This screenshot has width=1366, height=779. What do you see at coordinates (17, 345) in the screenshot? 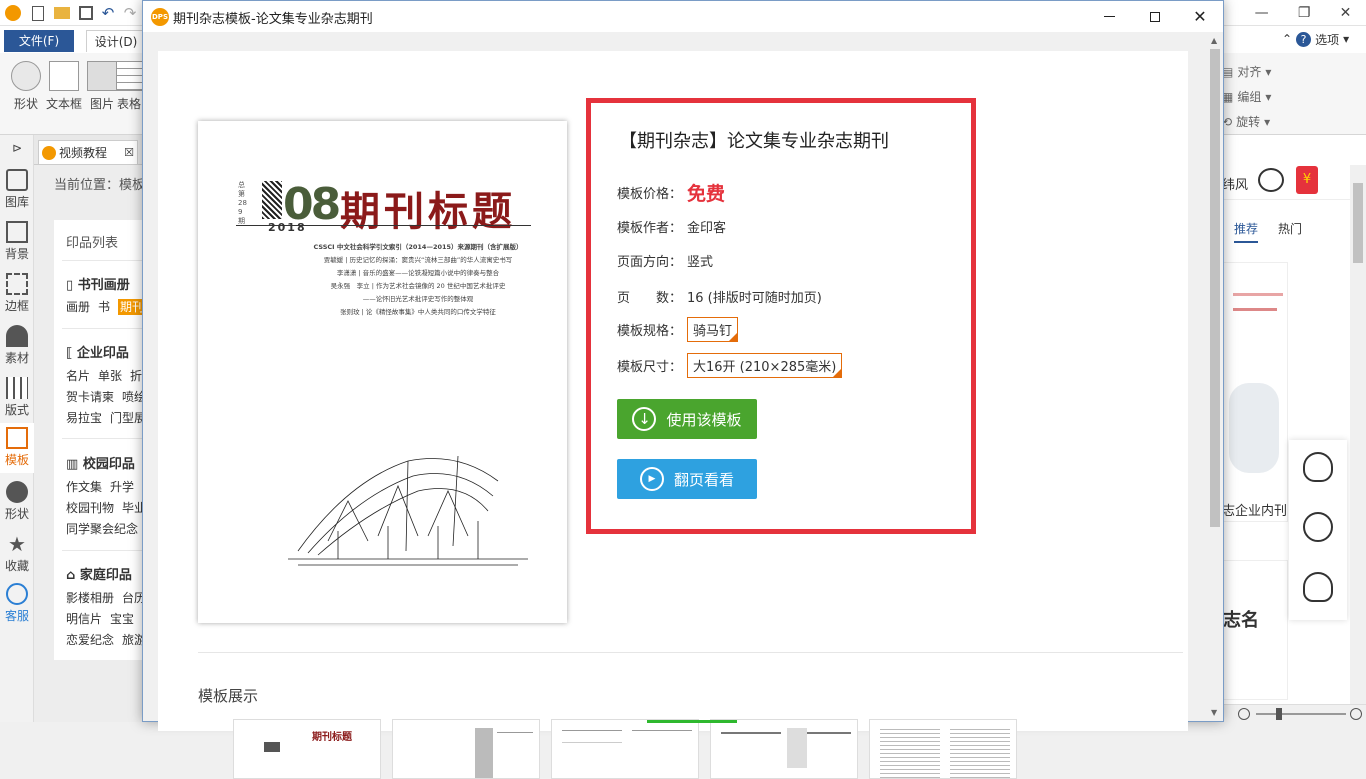
I see `rail-item-material: 素材` at bounding box center [17, 345].